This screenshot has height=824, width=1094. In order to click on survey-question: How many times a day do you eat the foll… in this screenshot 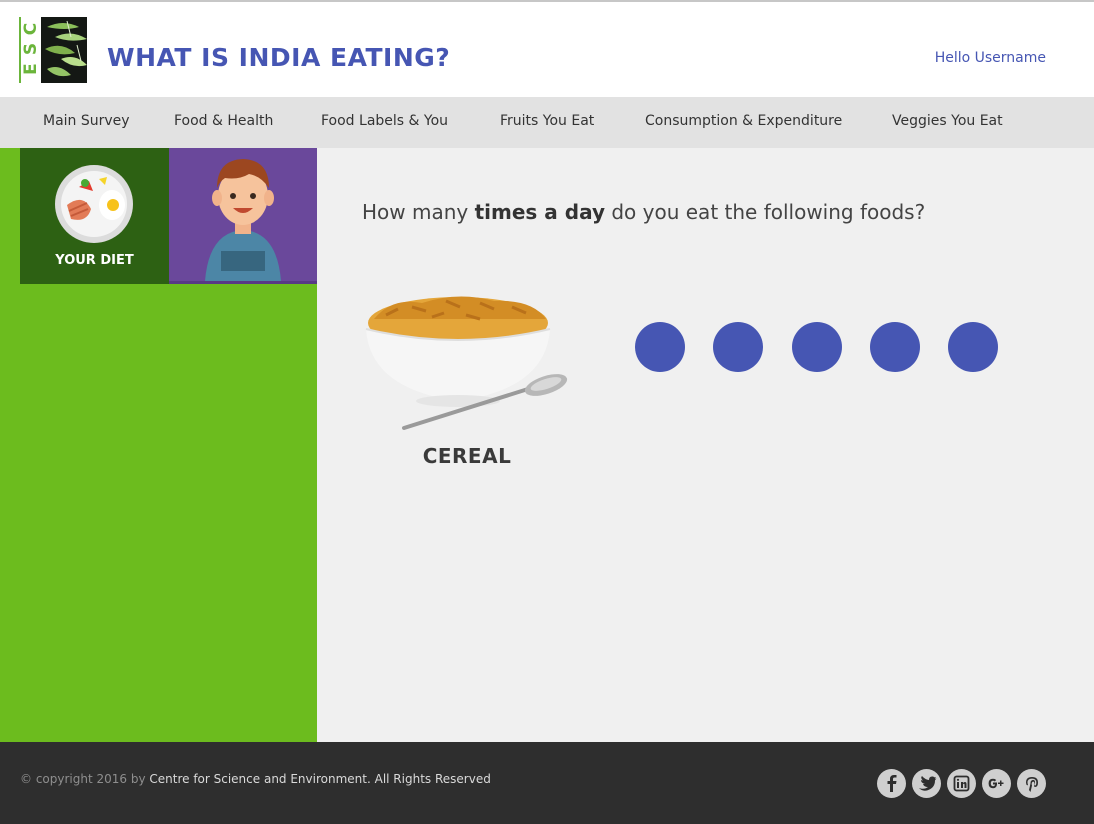, I will do `click(643, 212)`.